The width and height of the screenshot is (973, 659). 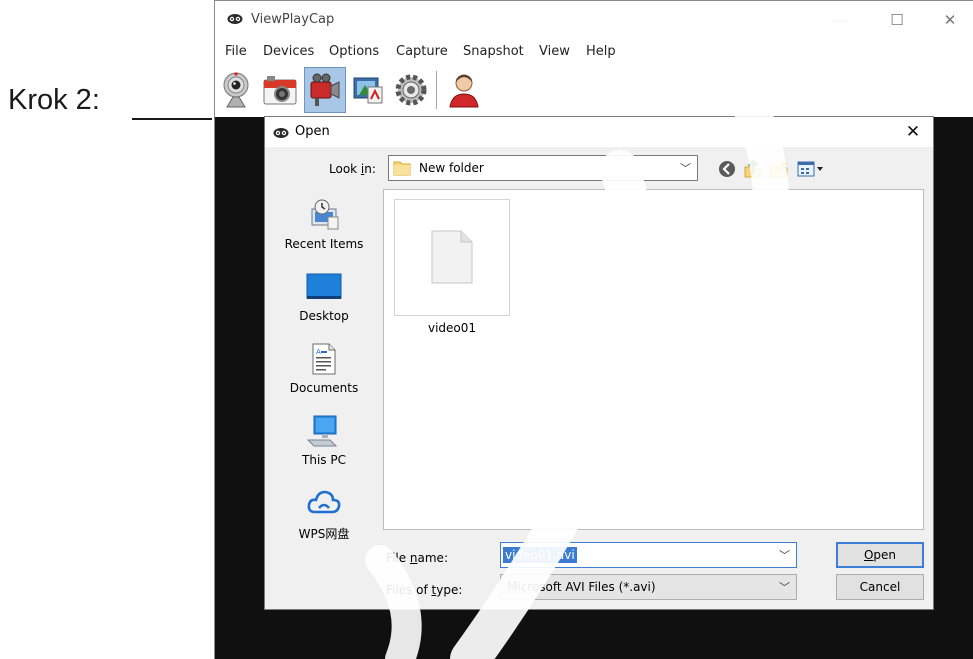 I want to click on video-capture-button, so click(x=325, y=90).